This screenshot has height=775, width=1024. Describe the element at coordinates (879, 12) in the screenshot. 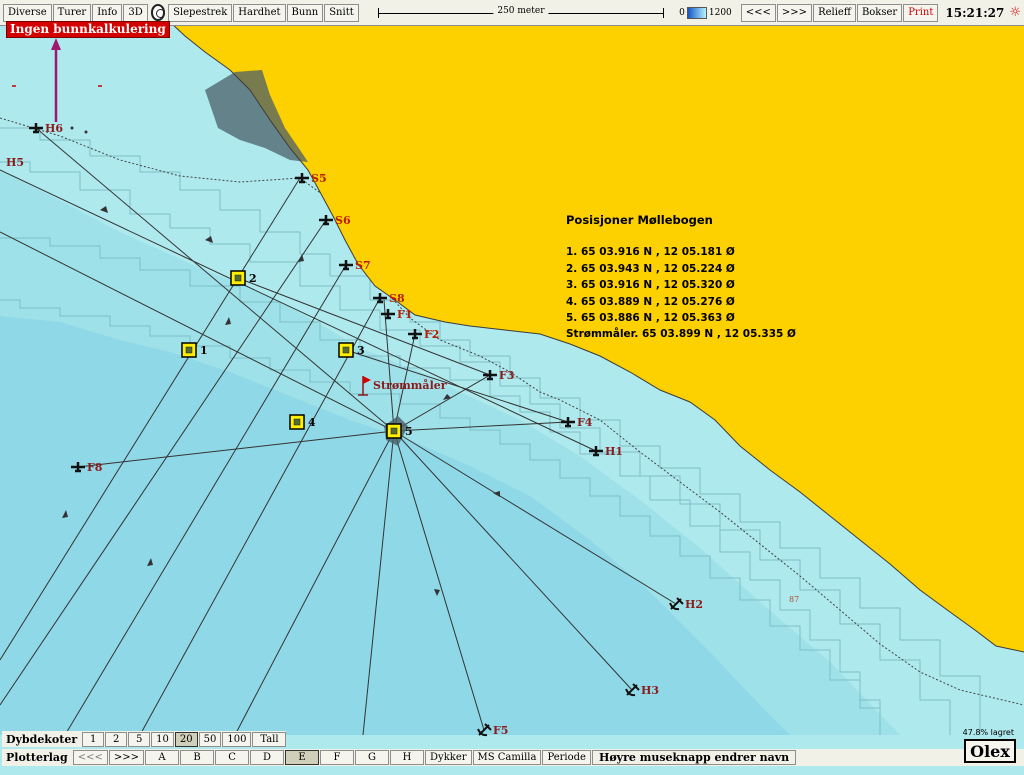

I see `menu-bokser-button: Bokser` at that location.